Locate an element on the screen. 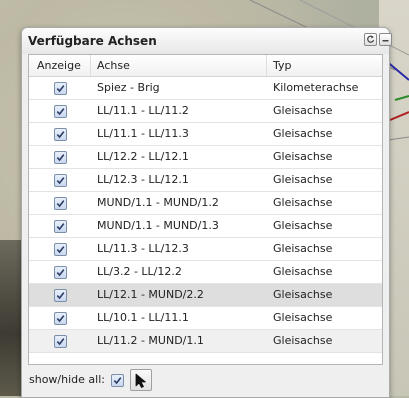 The height and width of the screenshot is (398, 409). panel-title: Verfügbare Achsen is located at coordinates (92, 41).